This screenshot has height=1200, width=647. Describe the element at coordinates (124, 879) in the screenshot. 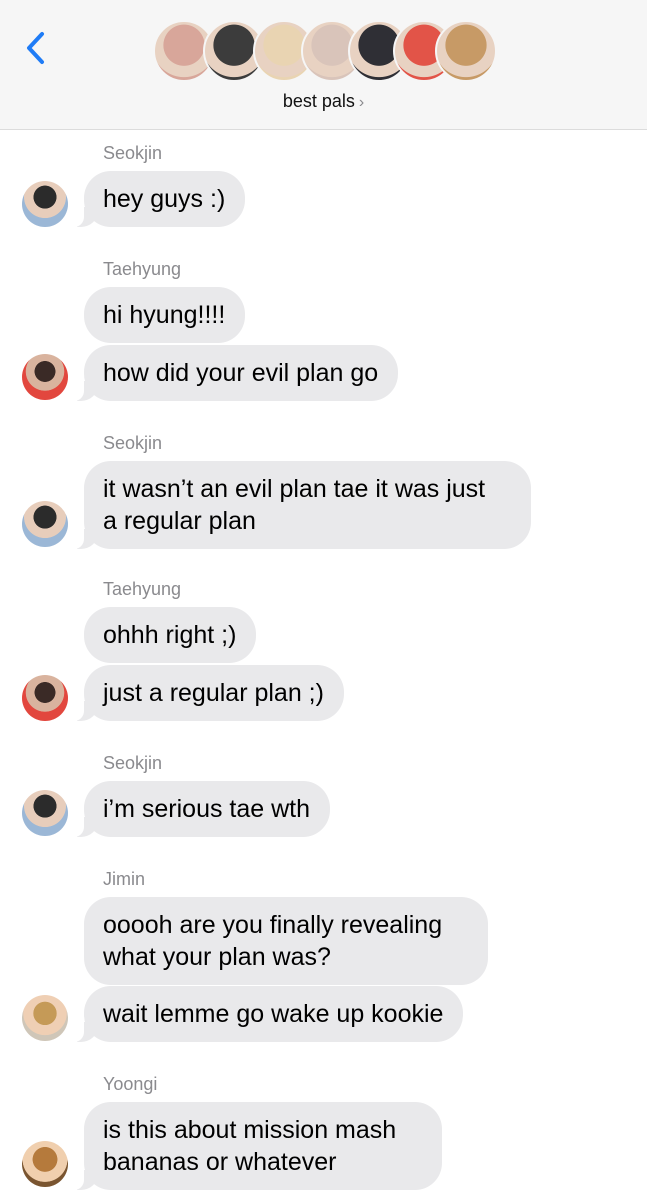

I see `sender-name: Jimin` at that location.